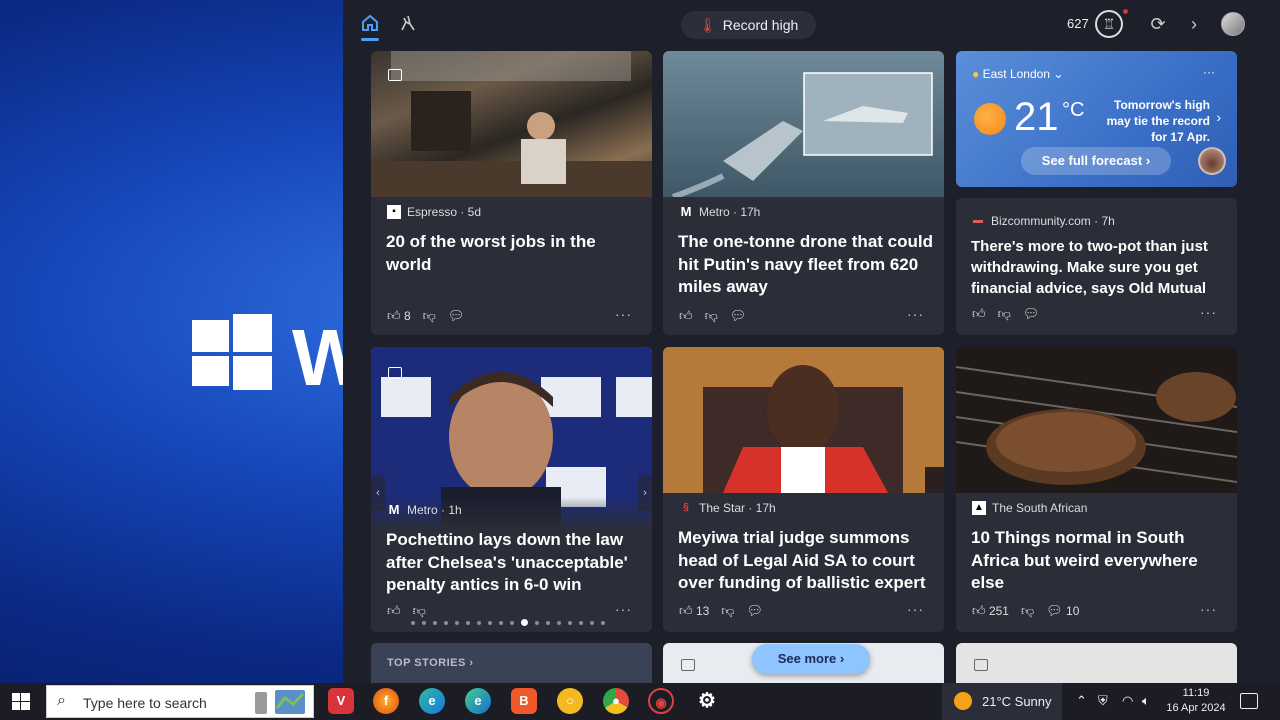 This screenshot has height=720, width=1280. Describe the element at coordinates (1196, 693) in the screenshot. I see `clock-time: 11:19` at that location.